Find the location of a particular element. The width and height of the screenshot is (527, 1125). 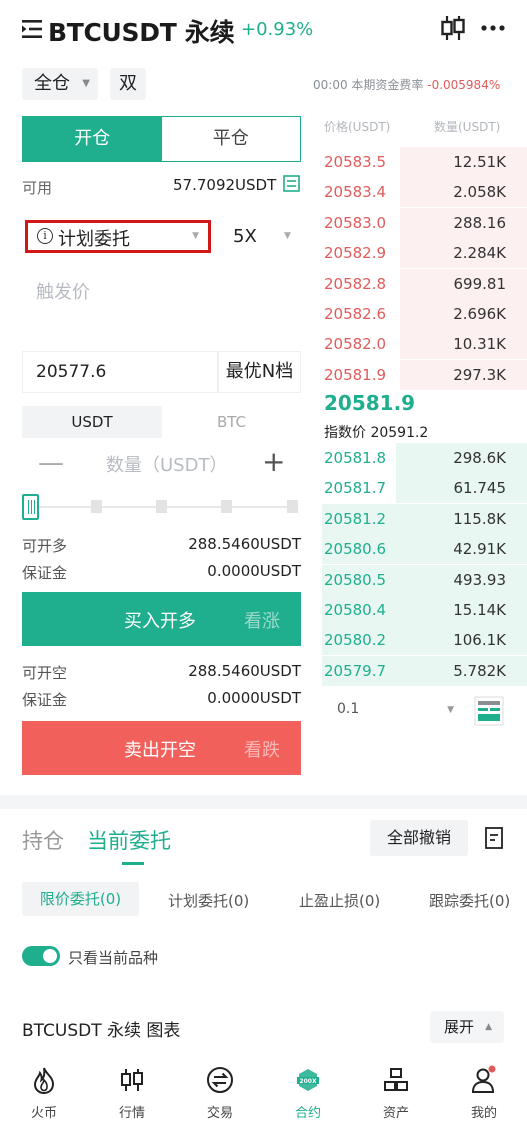

subtab-tp-sl: 止盈止损(0) is located at coordinates (339, 900).